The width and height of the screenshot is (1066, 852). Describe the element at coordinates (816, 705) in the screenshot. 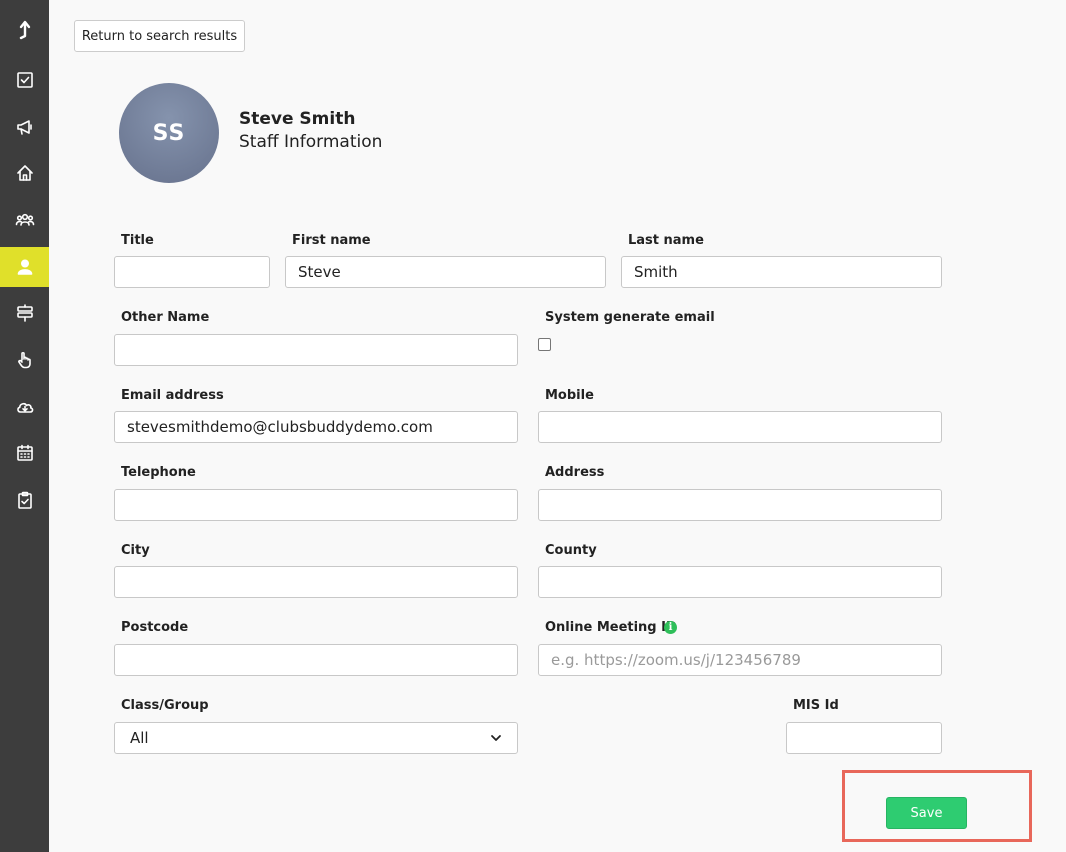

I see `mis-id-label: MIS Id` at that location.